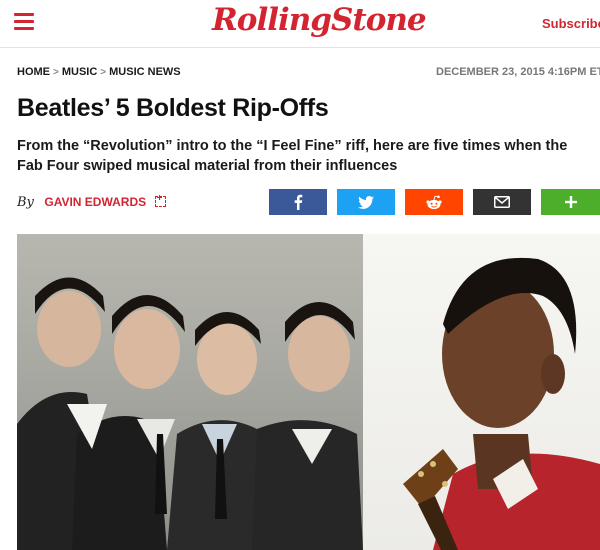  Describe the element at coordinates (173, 108) in the screenshot. I see `article-headline: Beatles’ 5 Boldest Rip-Offs` at that location.